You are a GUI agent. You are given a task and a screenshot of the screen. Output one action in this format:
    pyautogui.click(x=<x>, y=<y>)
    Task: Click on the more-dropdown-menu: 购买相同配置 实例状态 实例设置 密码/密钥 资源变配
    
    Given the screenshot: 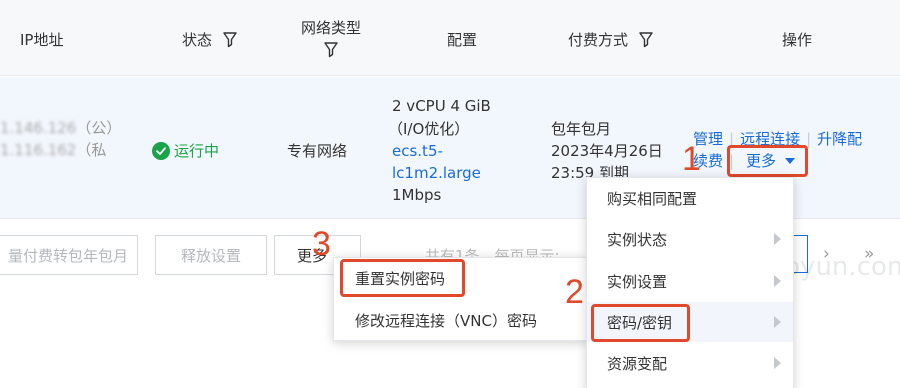 What is the action you would take?
    pyautogui.click(x=690, y=282)
    